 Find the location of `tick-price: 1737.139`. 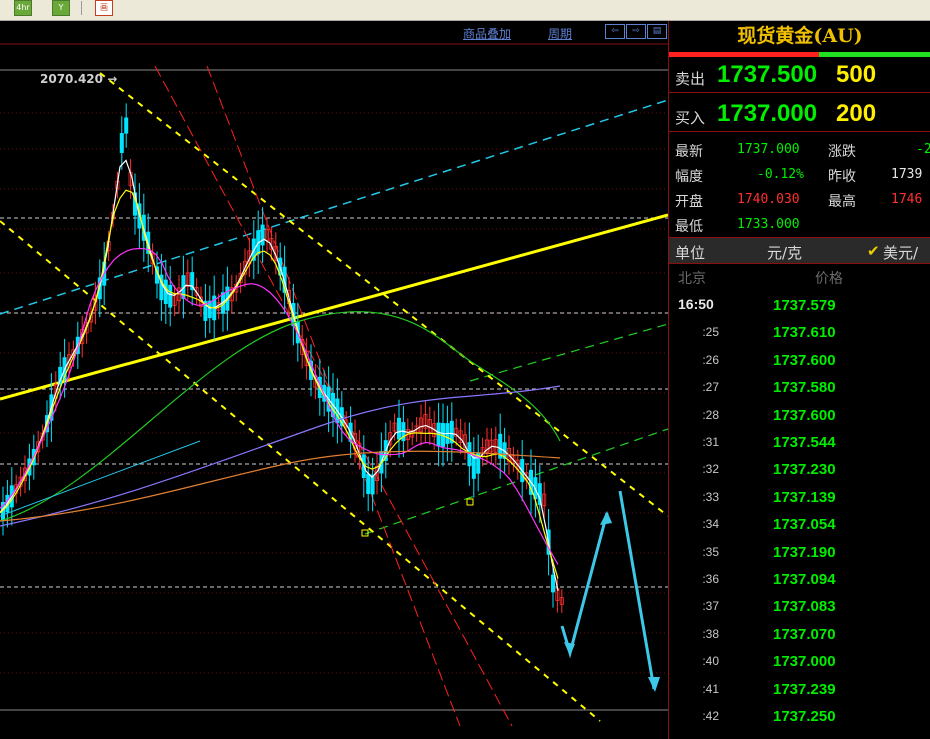

tick-price: 1737.139 is located at coordinates (804, 497).